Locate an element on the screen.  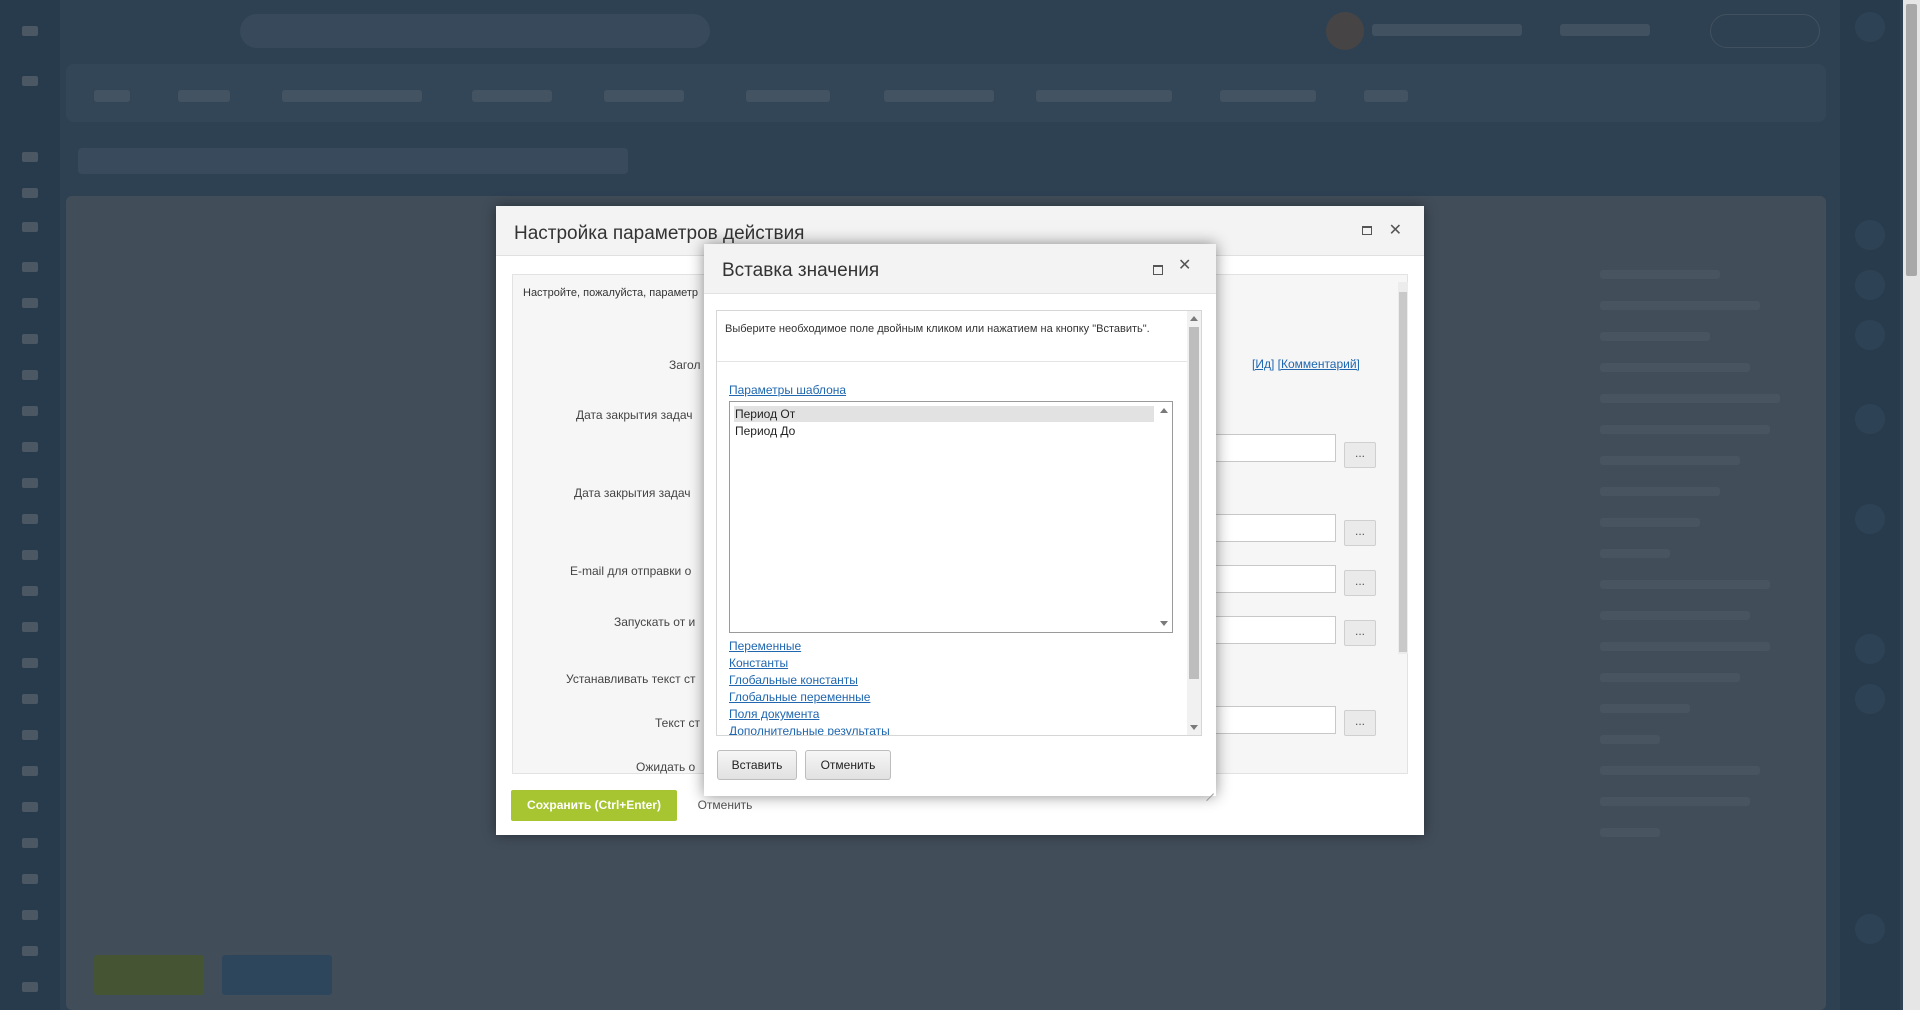
insert-cancel-button: Отменить is located at coordinates (848, 765).